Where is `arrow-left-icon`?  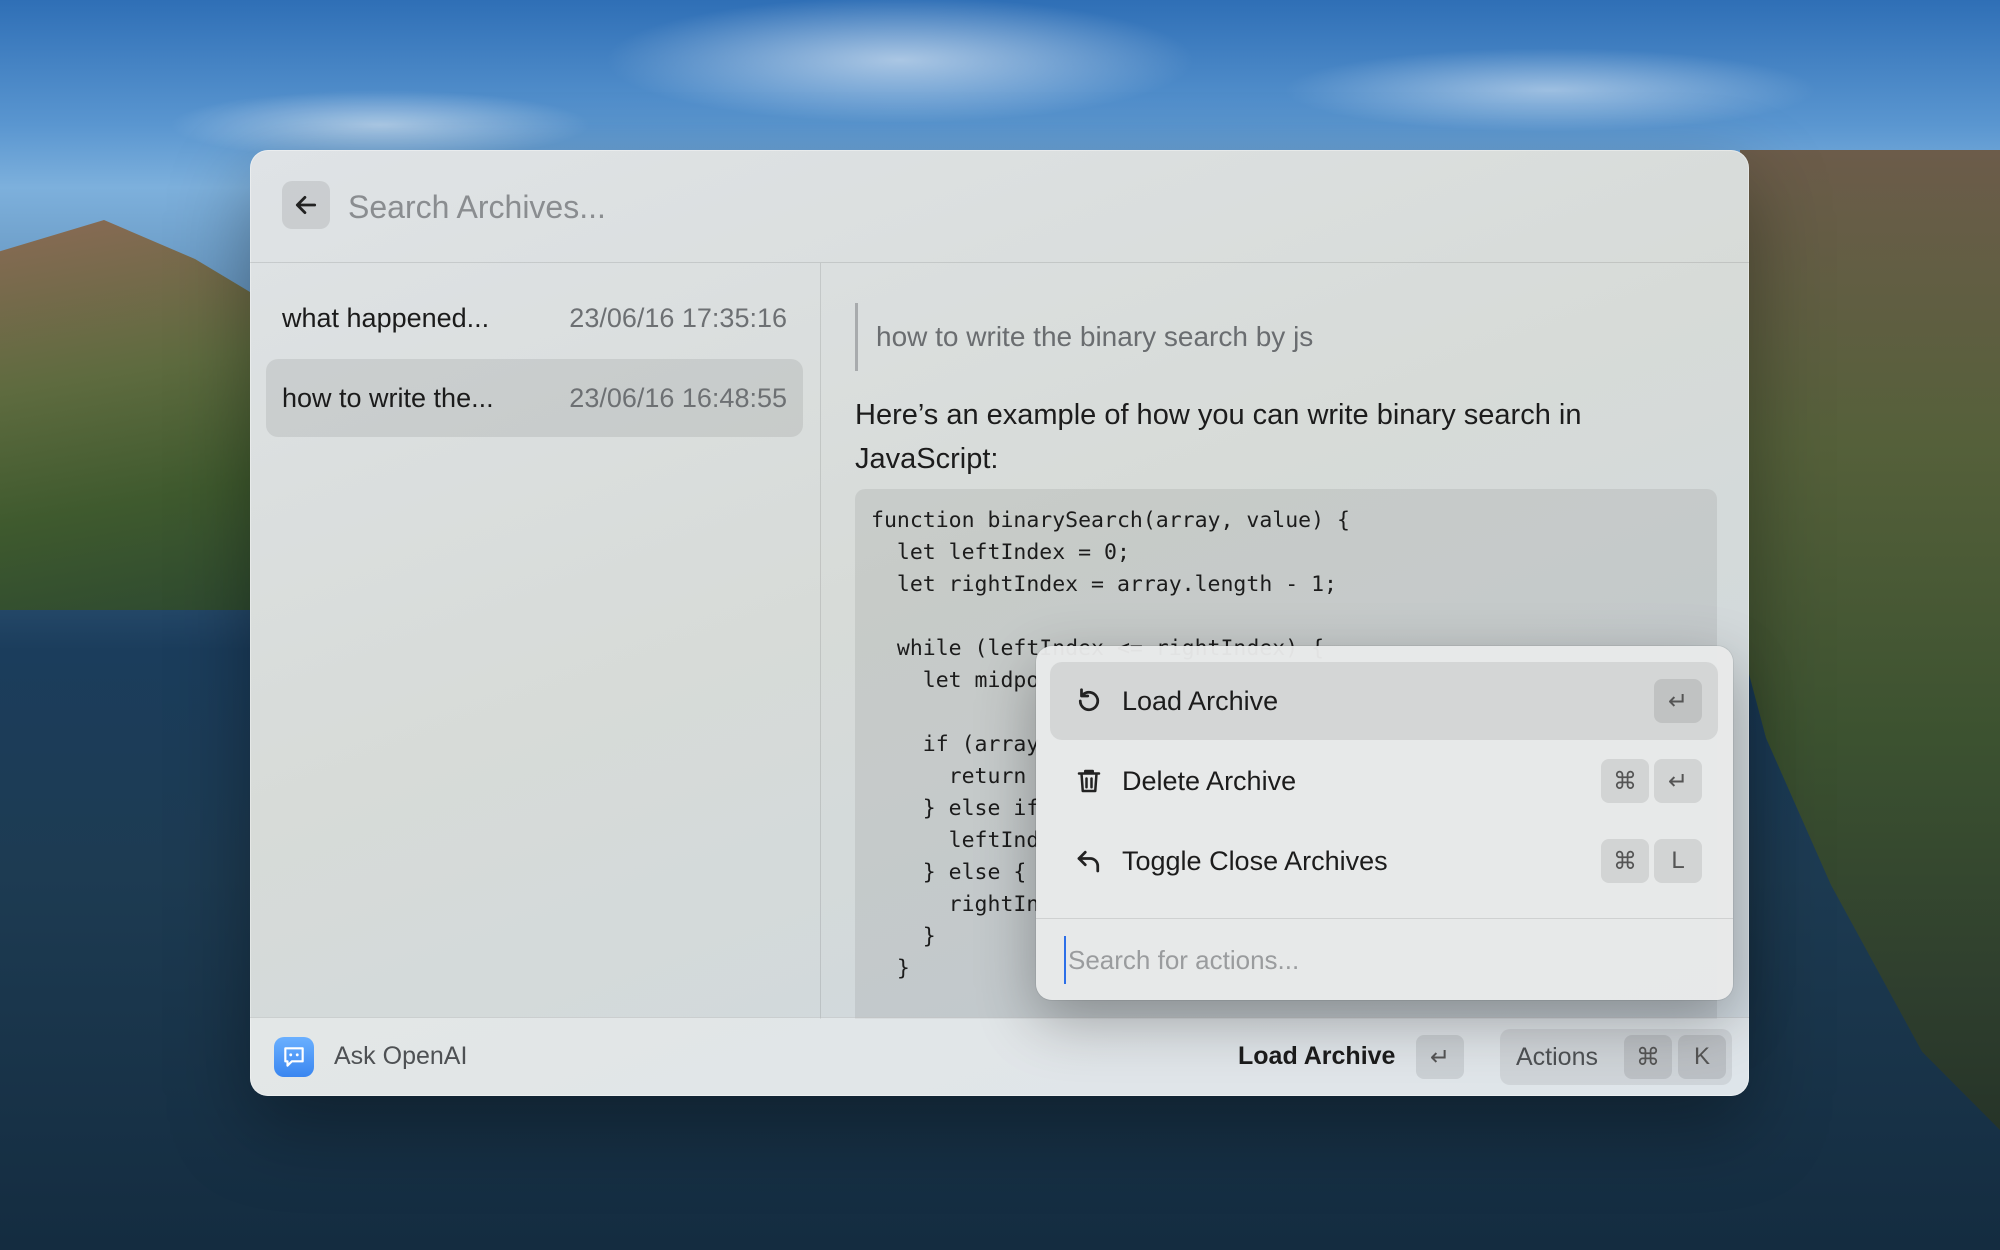
arrow-left-icon is located at coordinates (306, 205).